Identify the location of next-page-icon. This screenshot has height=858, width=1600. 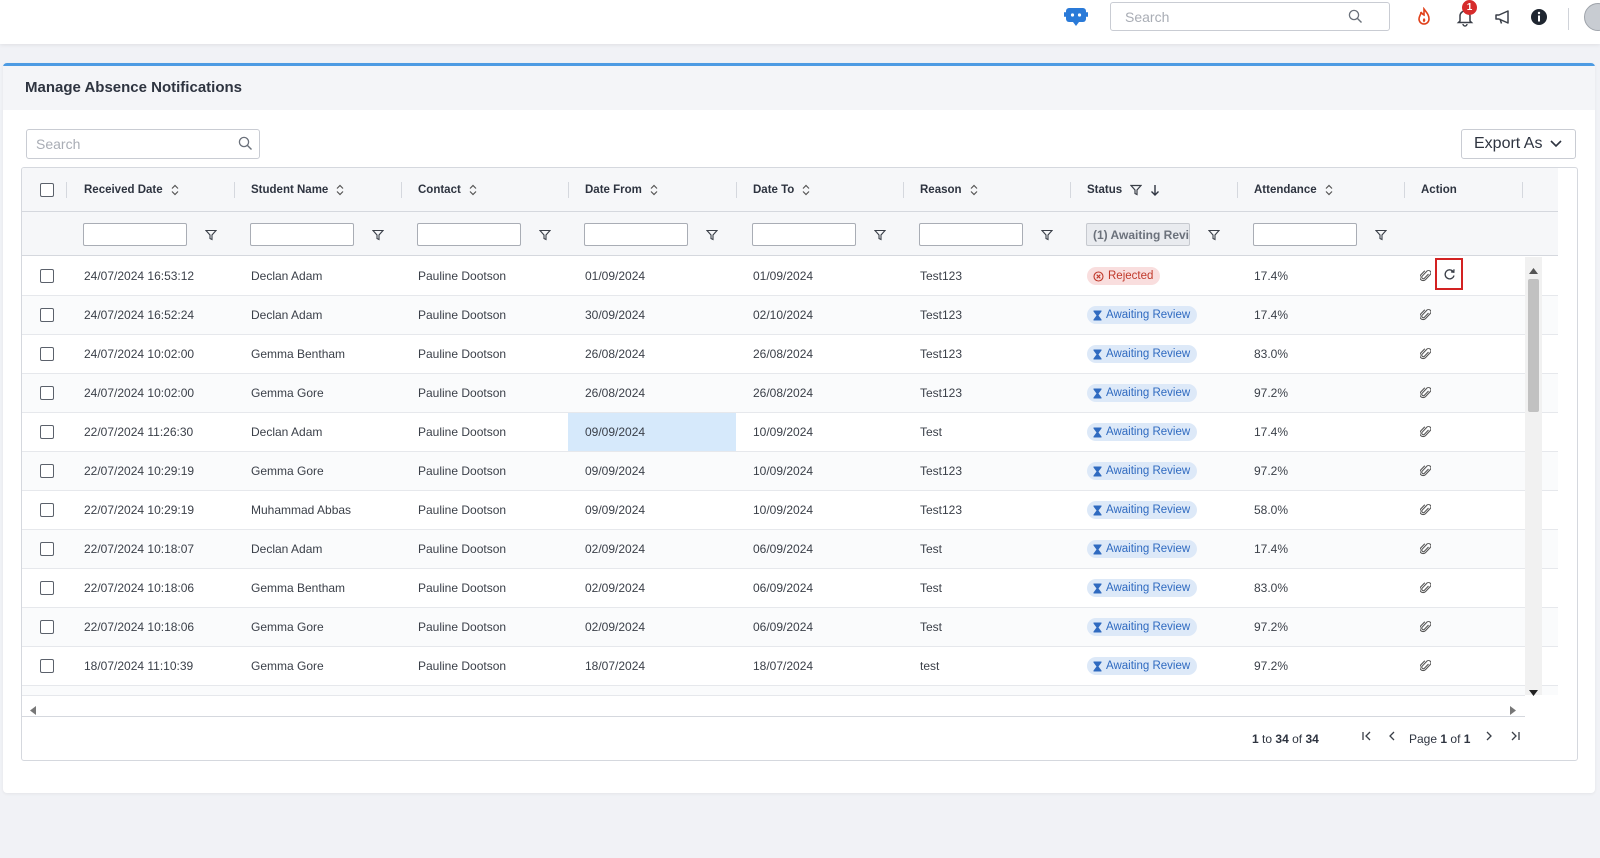
(1489, 737).